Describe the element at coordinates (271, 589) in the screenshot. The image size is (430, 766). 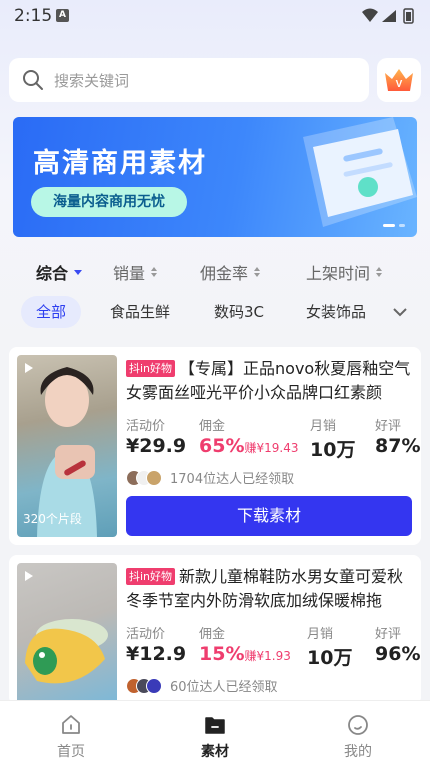
I see `product-title: 抖in好物 新款儿童棉鞋防水男女童可爱秋冬季节室内外防滑软底加绒保暖棉拖` at that location.